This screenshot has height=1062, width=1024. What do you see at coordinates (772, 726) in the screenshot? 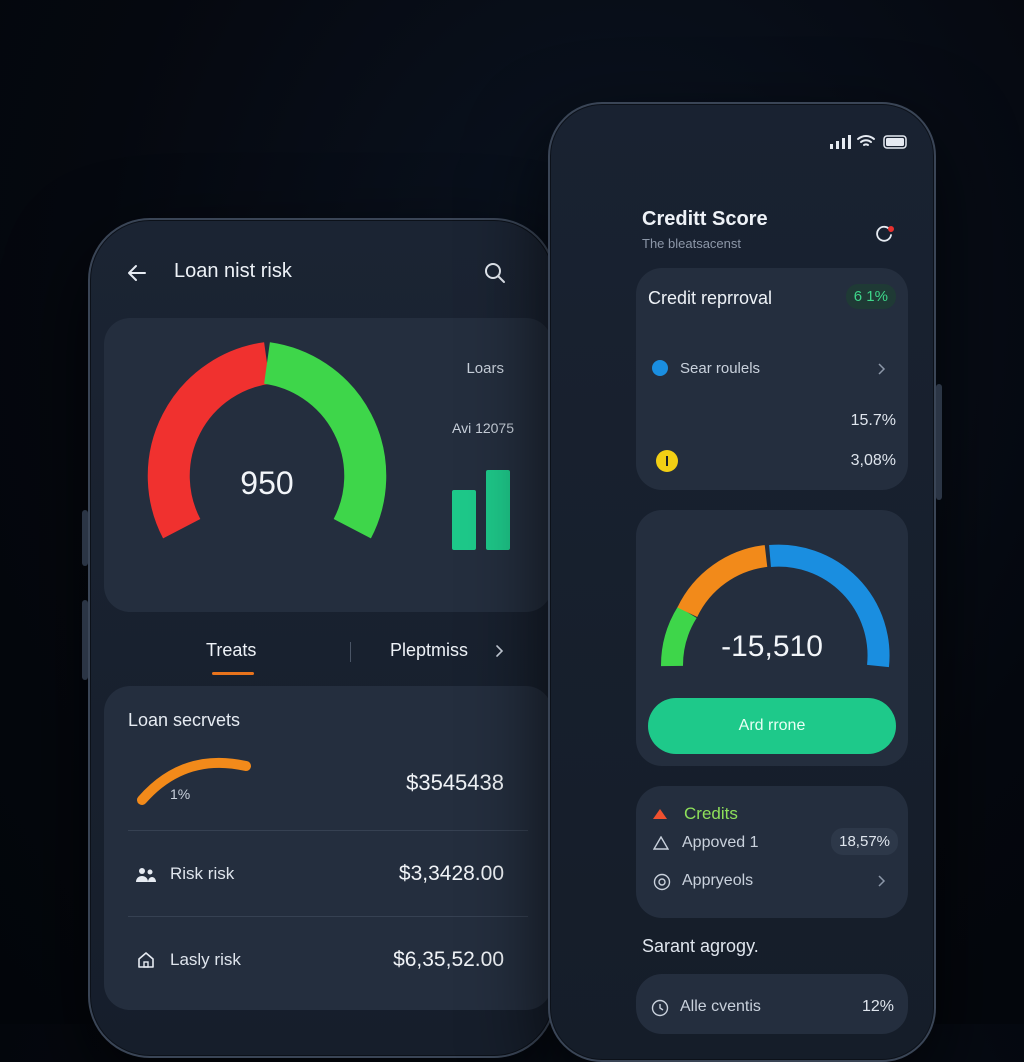
I see `primary-action-button: Ard rrone` at bounding box center [772, 726].